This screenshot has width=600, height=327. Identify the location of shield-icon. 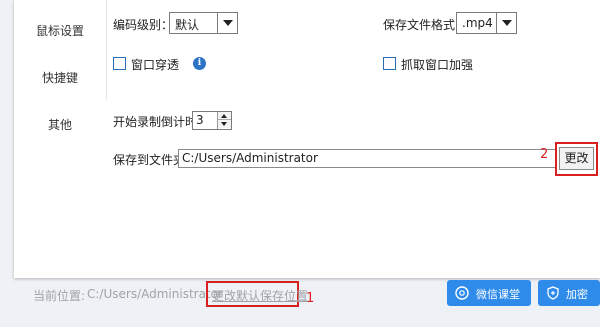
(553, 293).